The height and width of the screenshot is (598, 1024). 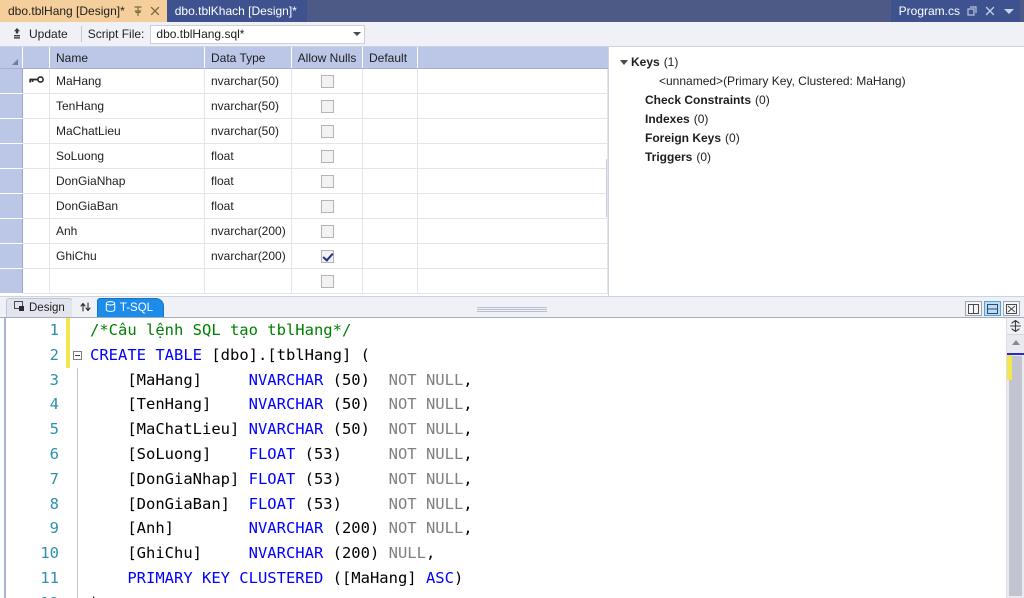 What do you see at coordinates (41, 307) in the screenshot?
I see `tab-design: Design` at bounding box center [41, 307].